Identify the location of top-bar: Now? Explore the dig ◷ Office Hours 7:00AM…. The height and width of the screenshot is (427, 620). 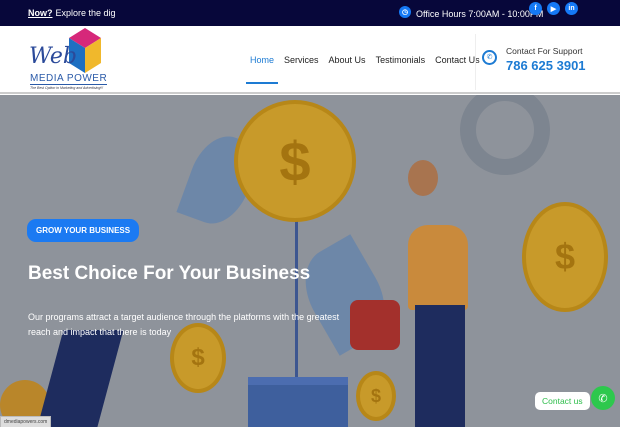
(310, 13).